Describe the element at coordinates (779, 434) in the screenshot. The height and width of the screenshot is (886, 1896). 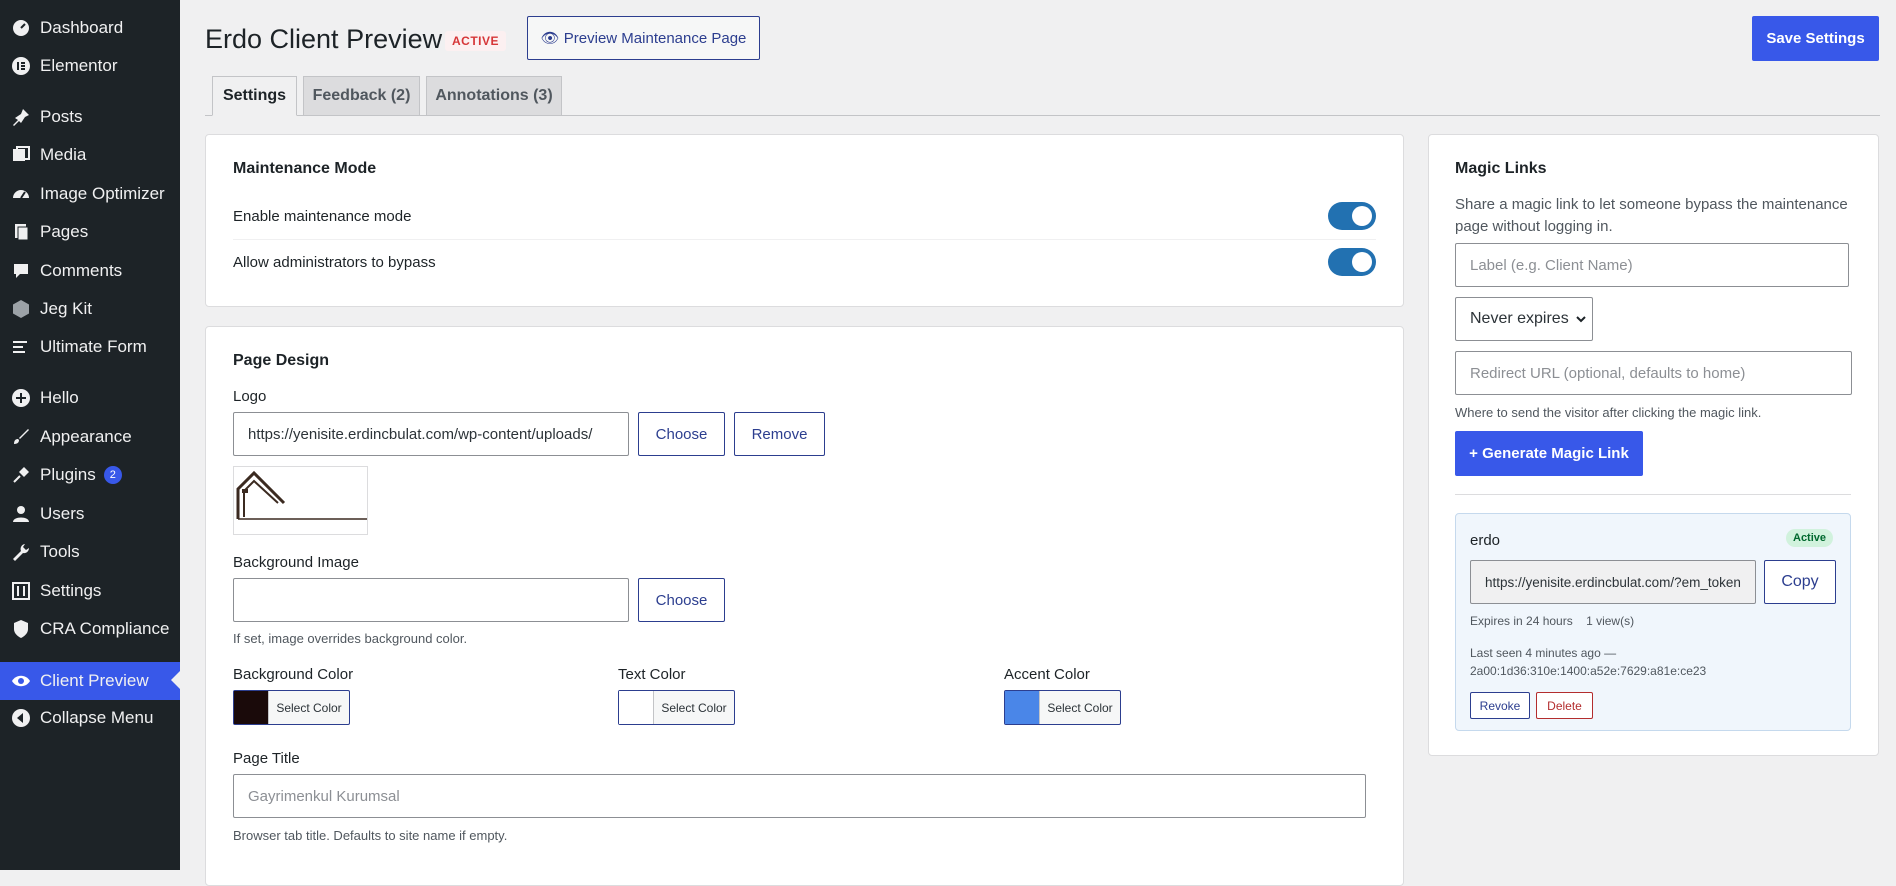
I see `logo-remove-button: Remove` at that location.